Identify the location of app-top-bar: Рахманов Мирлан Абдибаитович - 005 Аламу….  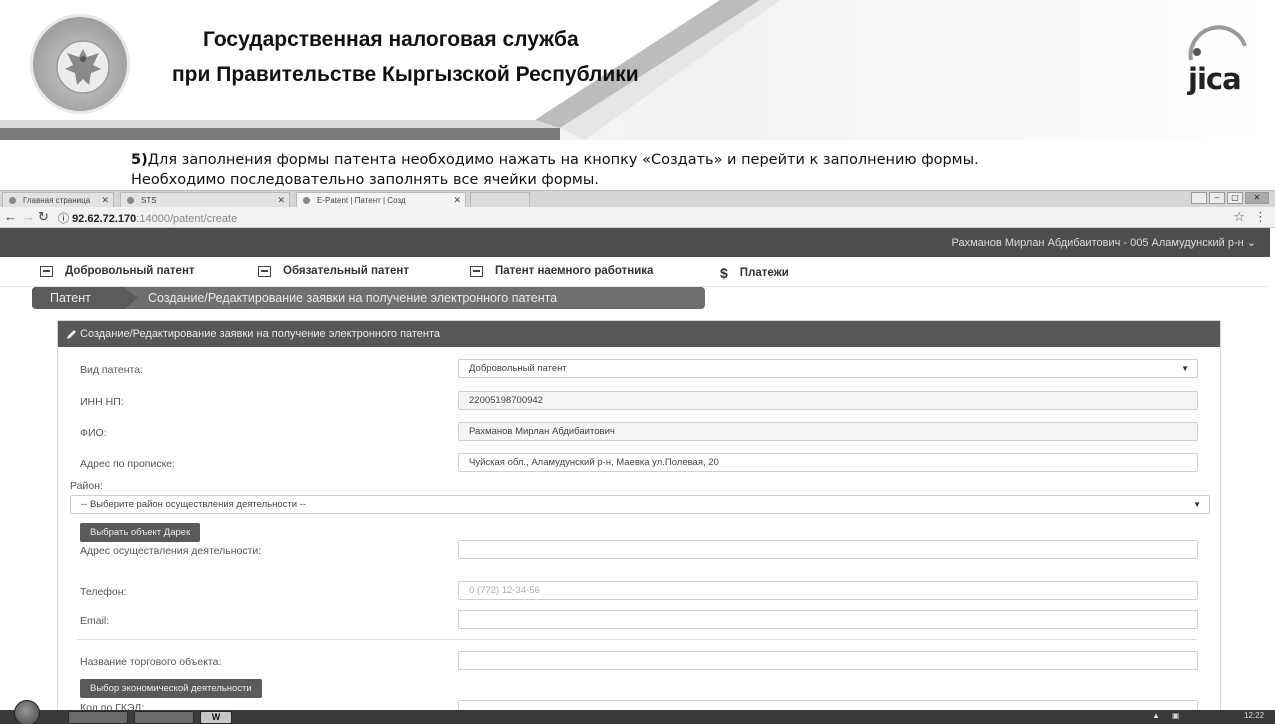
(635, 242).